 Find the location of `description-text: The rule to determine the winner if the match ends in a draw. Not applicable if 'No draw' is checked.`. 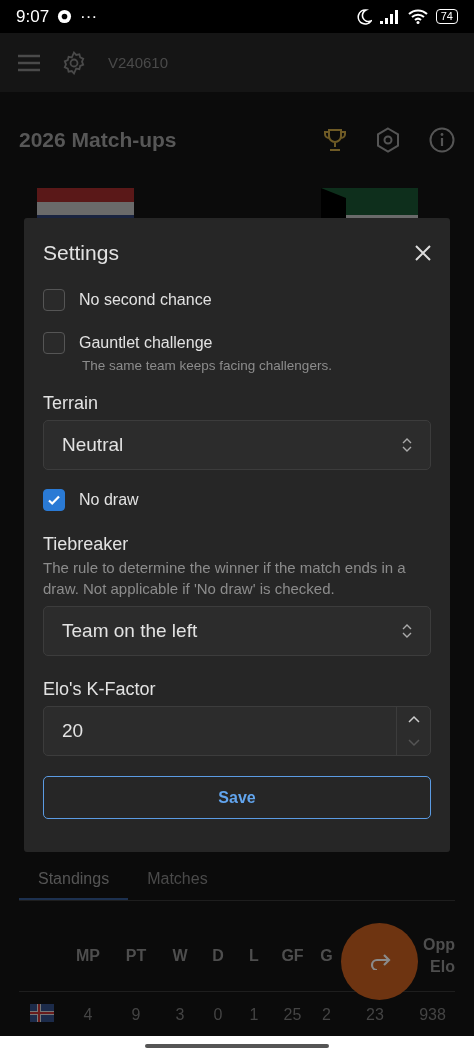

description-text: The rule to determine the winner if the match ends in a draw. Not applicable if 'No draw' is checked. is located at coordinates (225, 578).